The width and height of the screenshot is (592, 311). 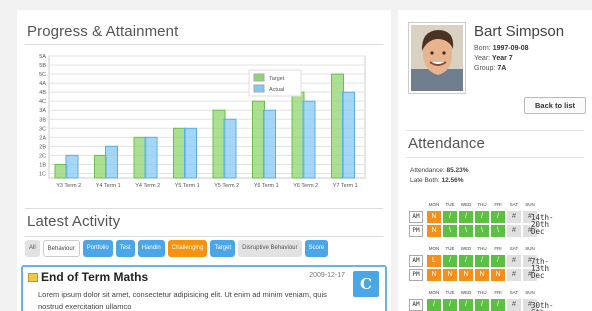 I want to click on day-label: WED, so click(x=466, y=204).